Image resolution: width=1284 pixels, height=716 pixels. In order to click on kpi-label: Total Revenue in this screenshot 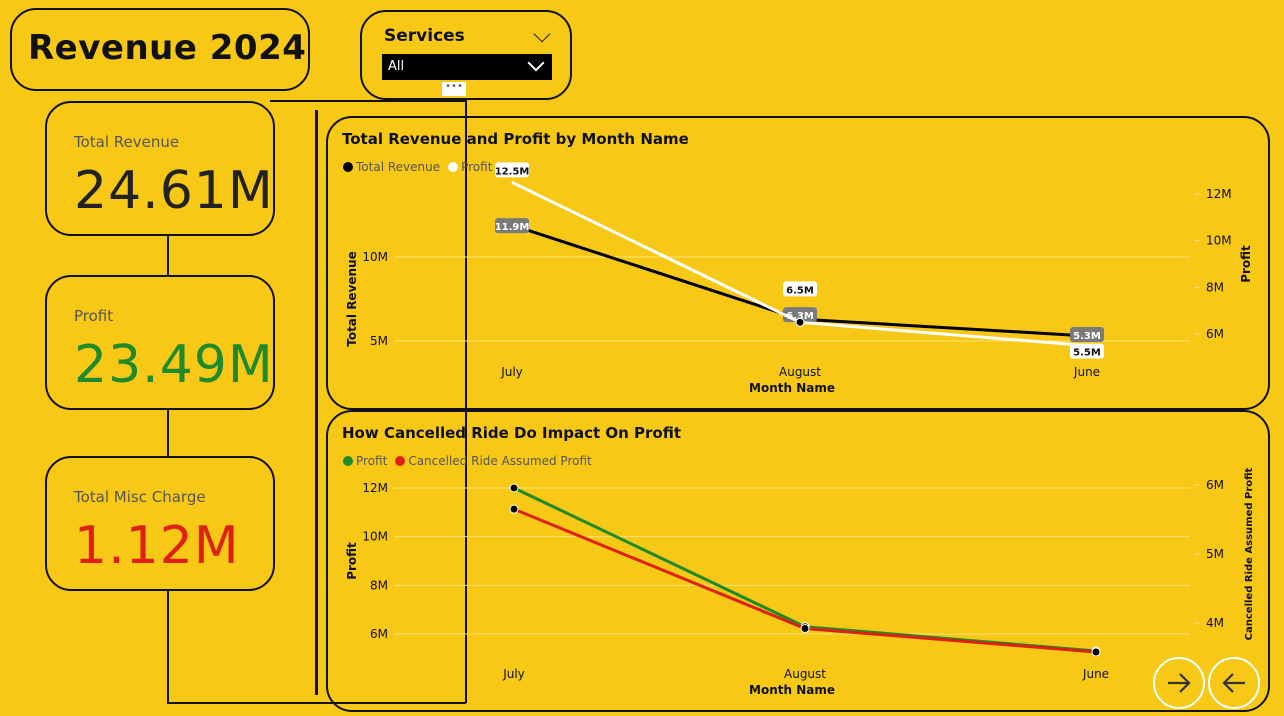, I will do `click(127, 142)`.